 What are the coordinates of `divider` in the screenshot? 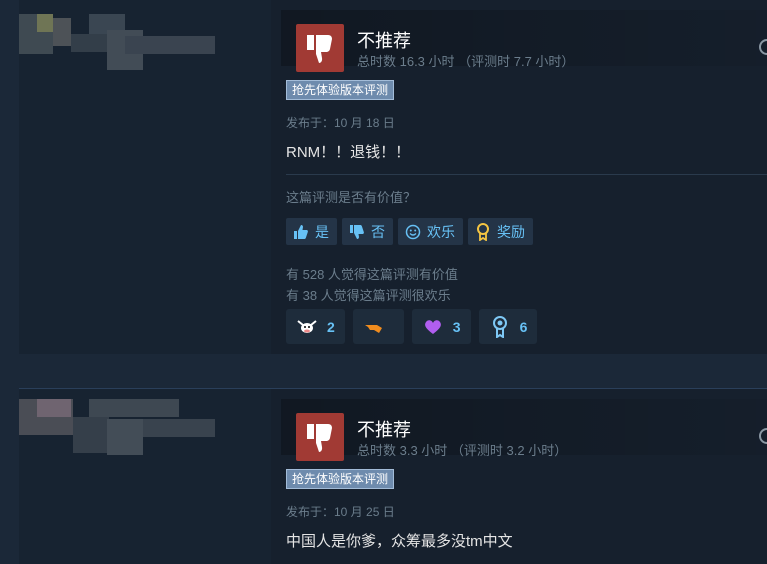 It's located at (526, 174).